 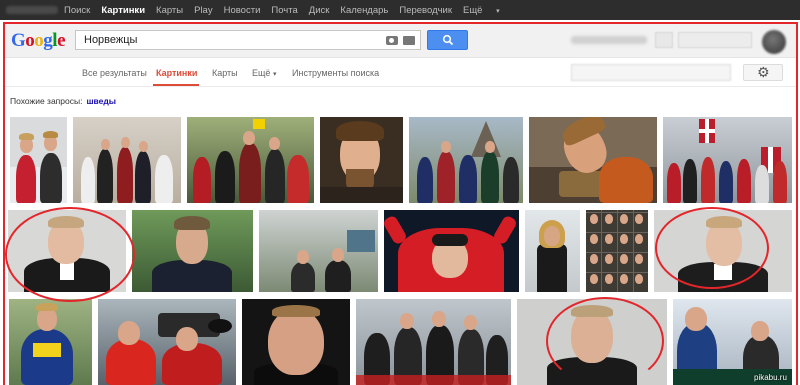 I want to click on logo-letter: g, so click(x=48, y=40).